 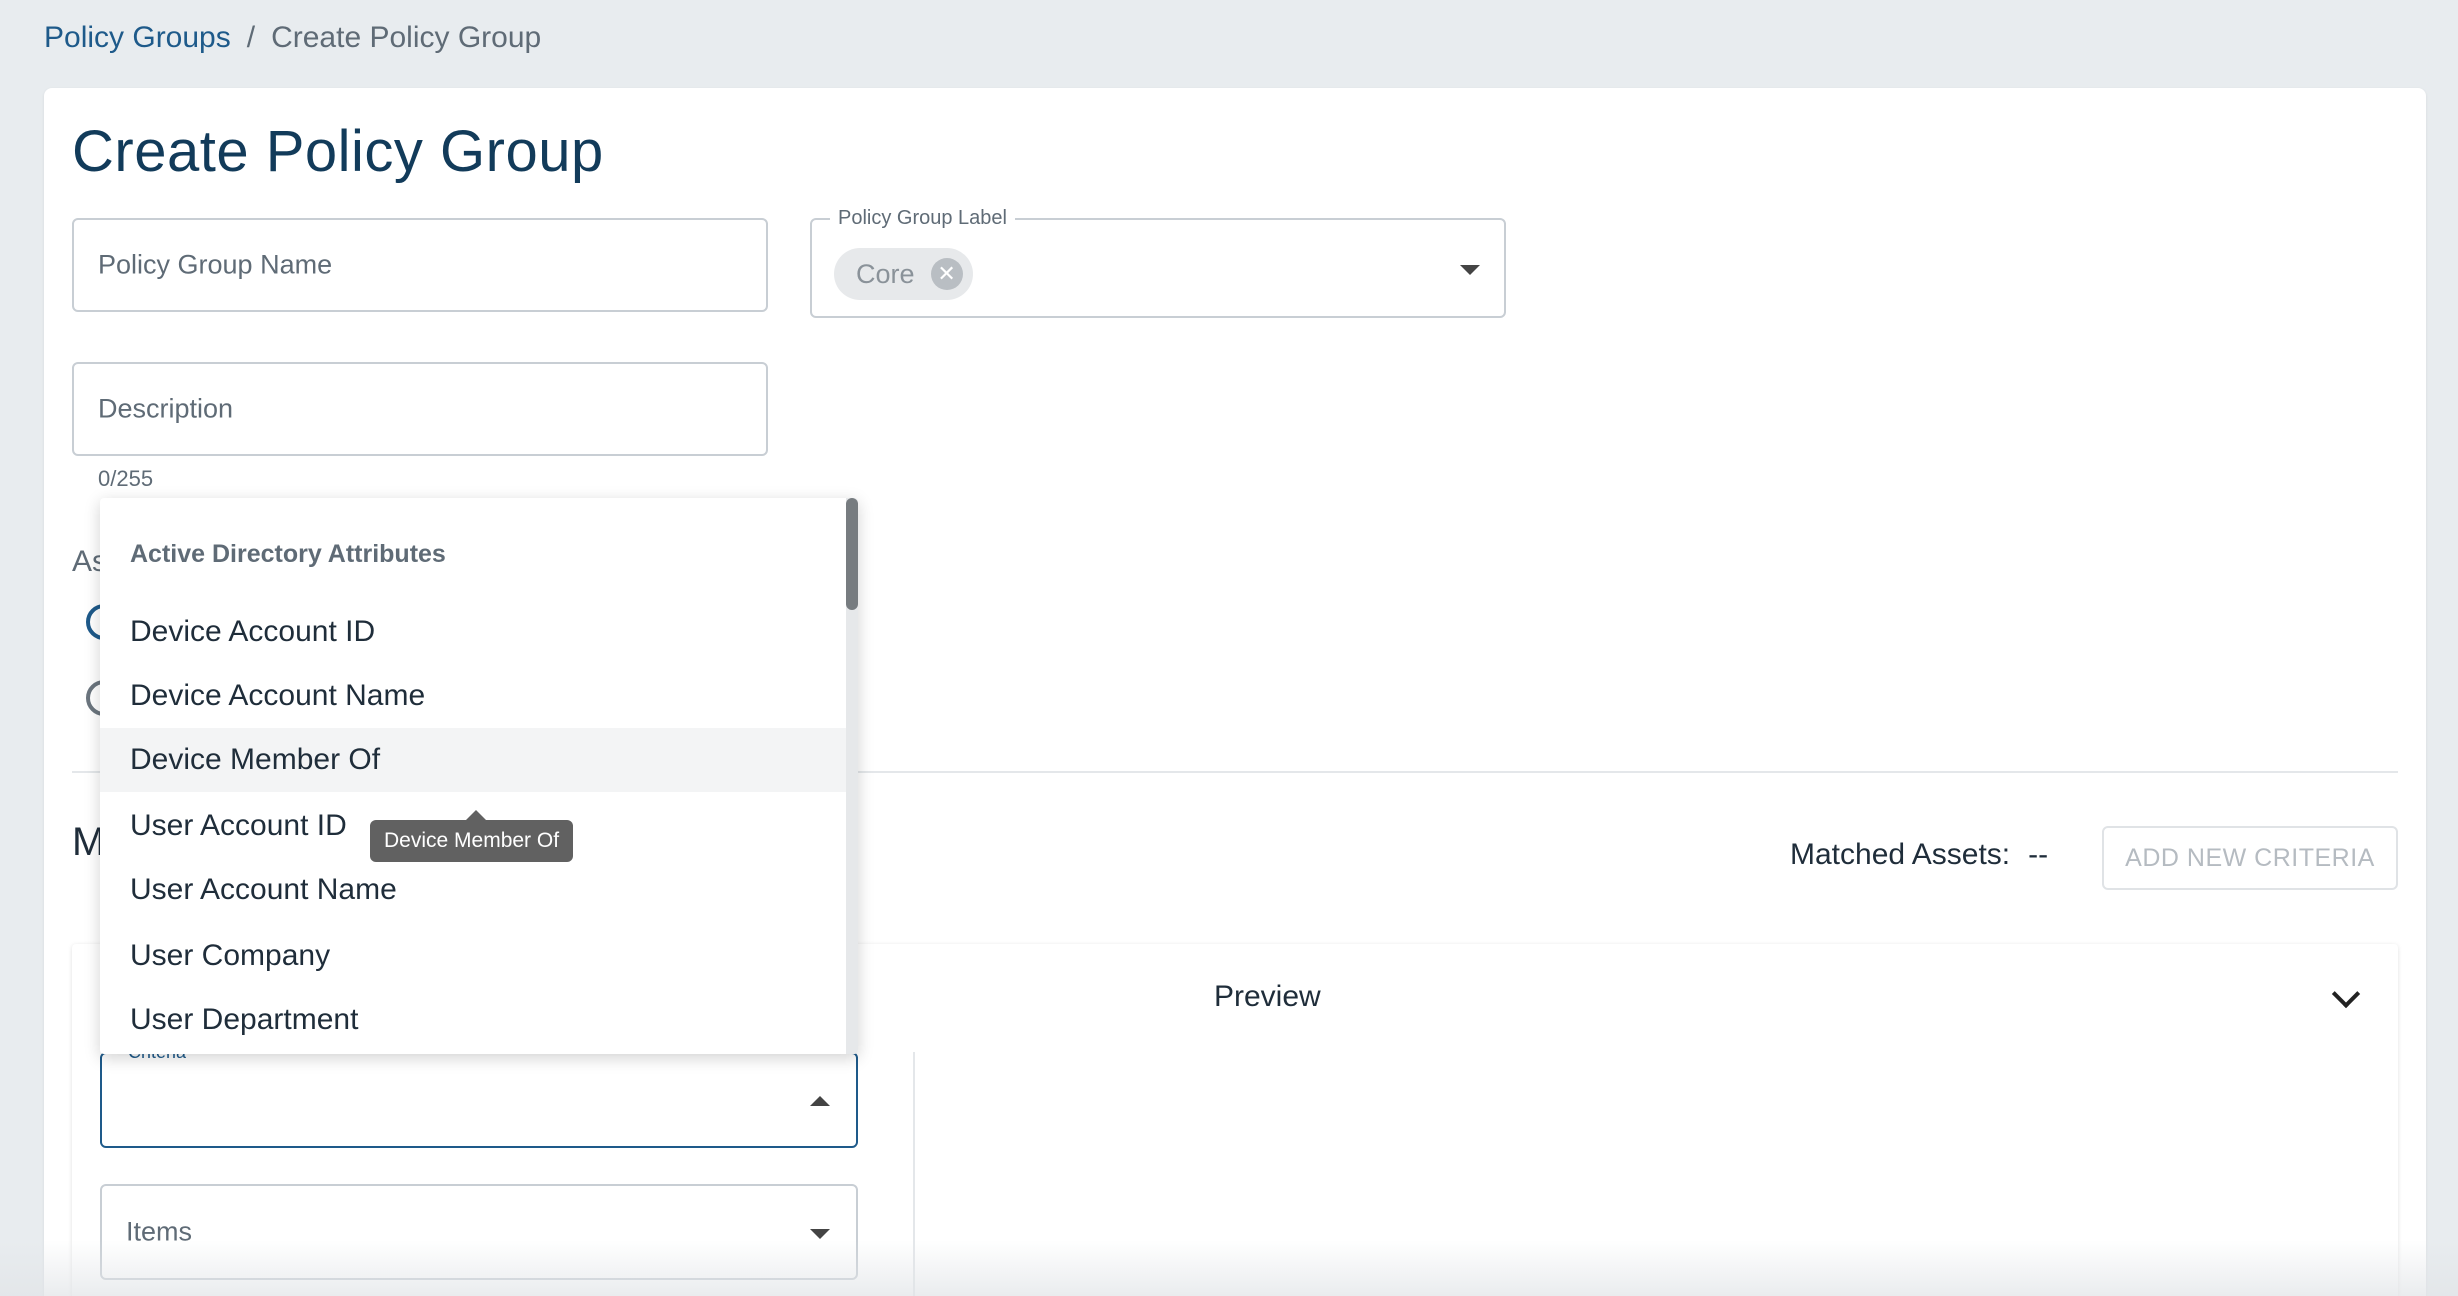 What do you see at coordinates (852, 776) in the screenshot?
I see `menu-scrollbar-track` at bounding box center [852, 776].